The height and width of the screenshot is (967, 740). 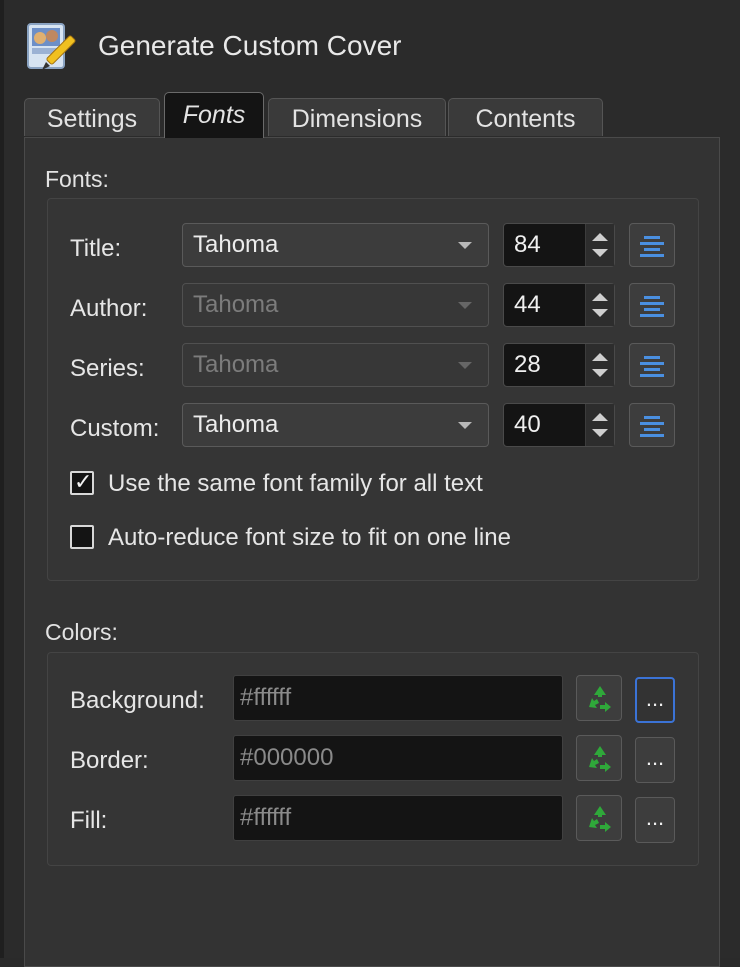 I want to click on fonts-section-label: Fonts:, so click(x=77, y=179).